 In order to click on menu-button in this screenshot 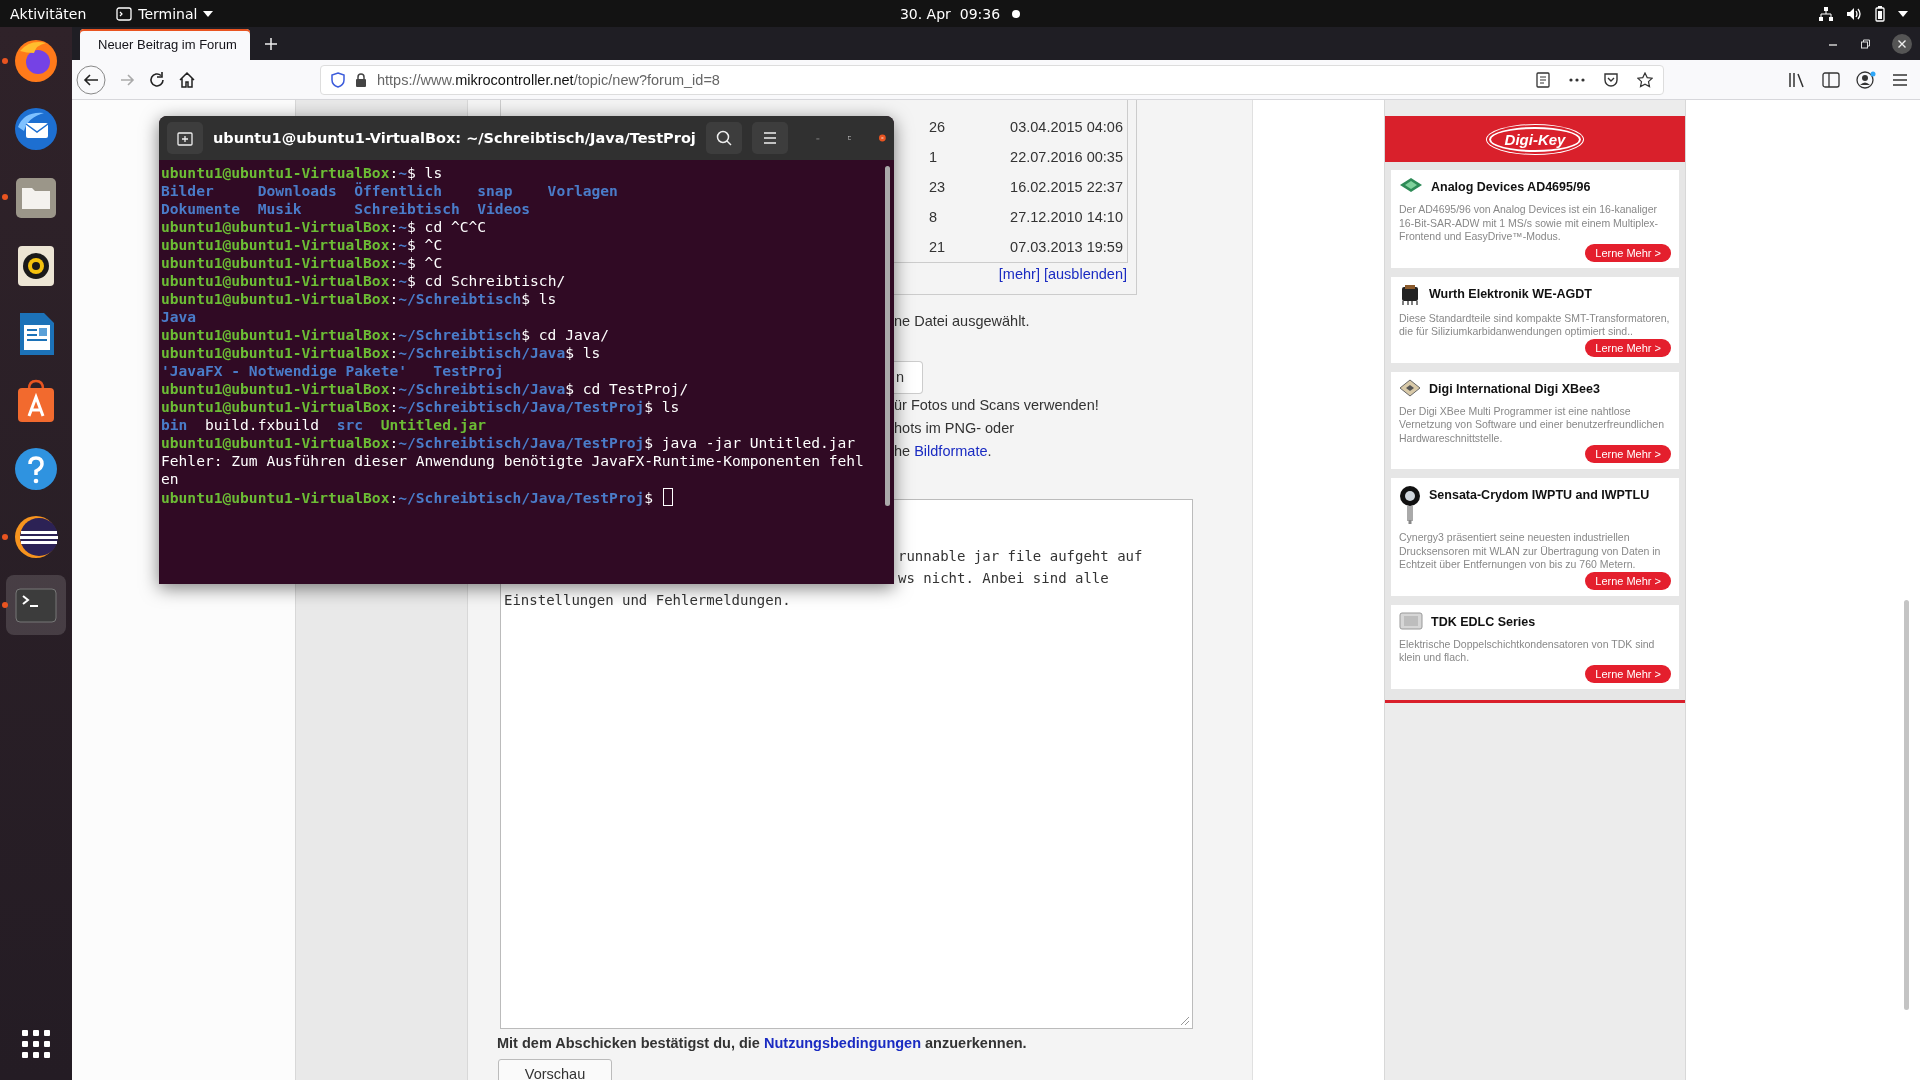, I will do `click(769, 138)`.